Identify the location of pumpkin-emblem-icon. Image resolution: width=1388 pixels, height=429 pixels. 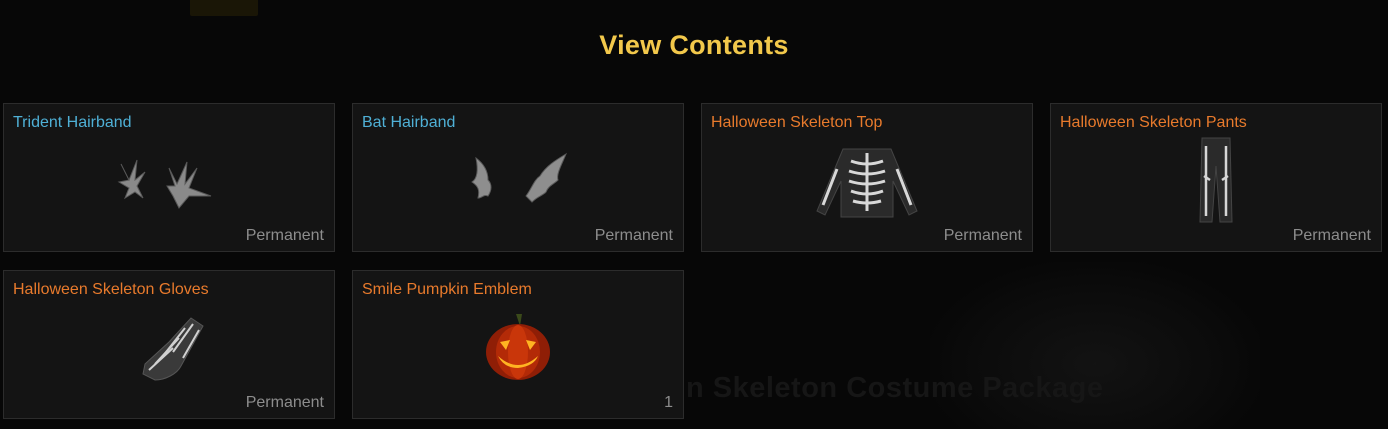
(518, 347).